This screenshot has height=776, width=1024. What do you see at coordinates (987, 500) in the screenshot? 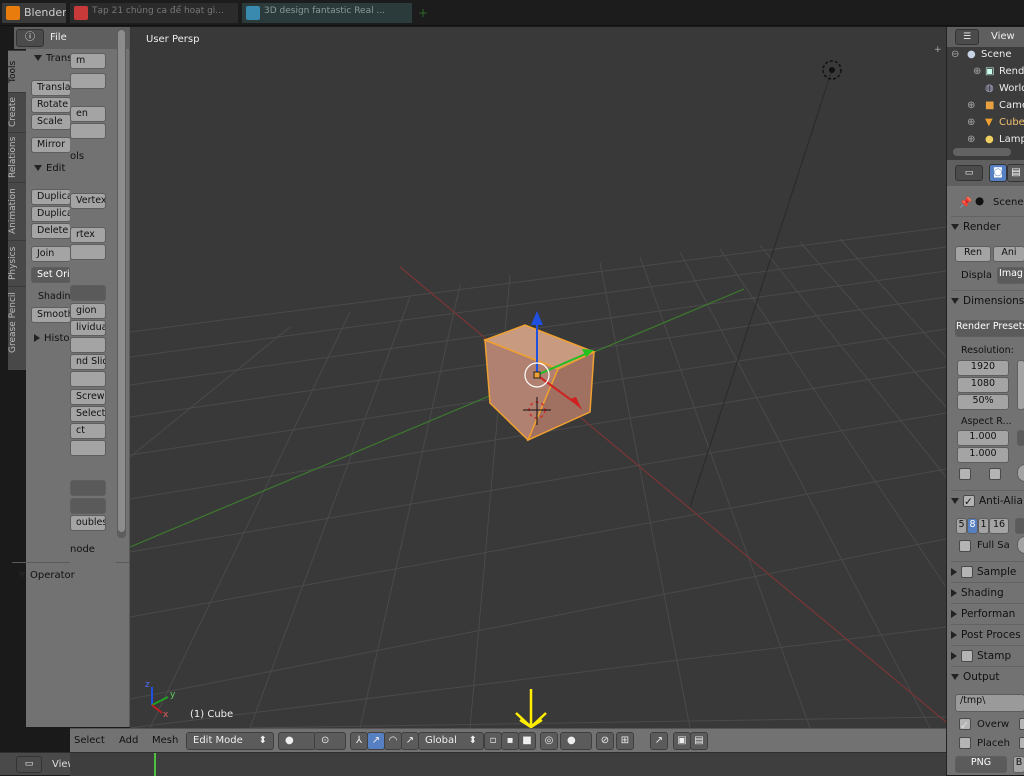
I see `anti-aliasing-panel-header: ✓ Anti-Alia` at bounding box center [987, 500].